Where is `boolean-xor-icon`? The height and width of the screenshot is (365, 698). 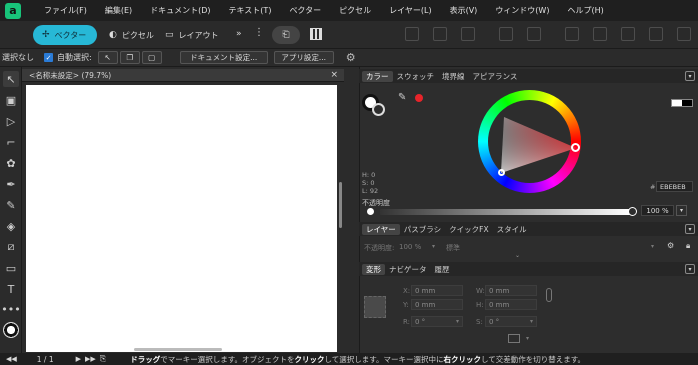
boolean-xor-icon is located at coordinates (600, 34).